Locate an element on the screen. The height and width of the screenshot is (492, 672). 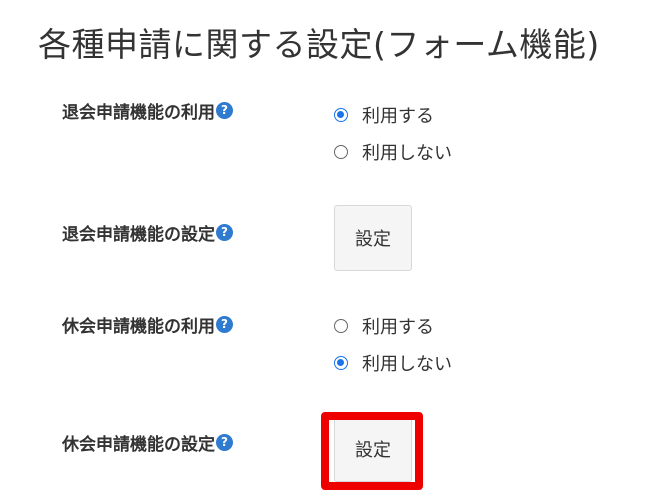
absence-usage-option-use: 利用する is located at coordinates (393, 325).